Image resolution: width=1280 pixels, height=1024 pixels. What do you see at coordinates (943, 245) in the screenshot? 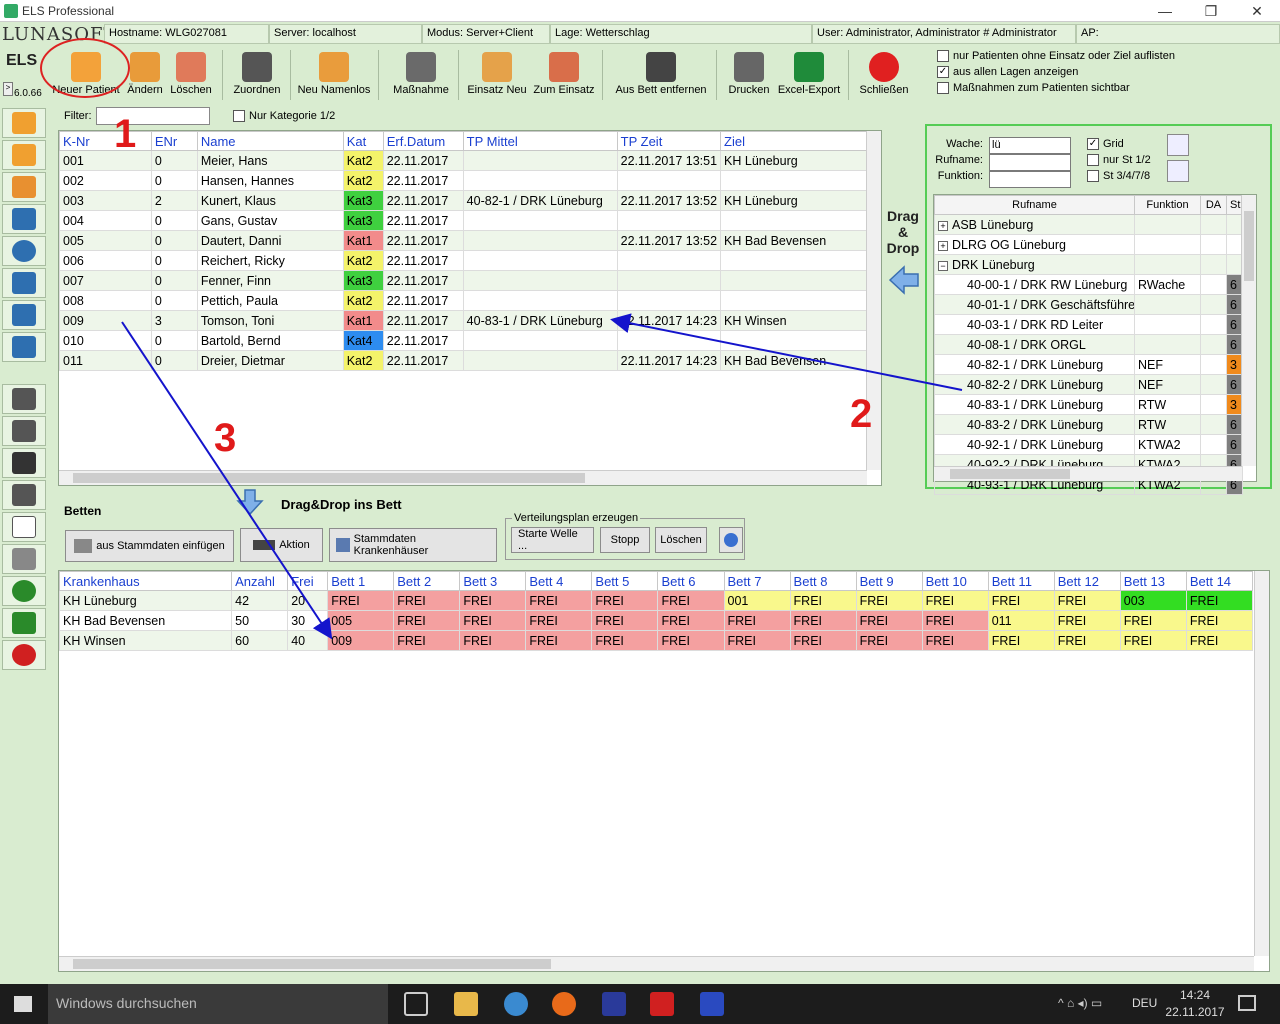
I see `tree-toggle-icon: +` at bounding box center [943, 245].